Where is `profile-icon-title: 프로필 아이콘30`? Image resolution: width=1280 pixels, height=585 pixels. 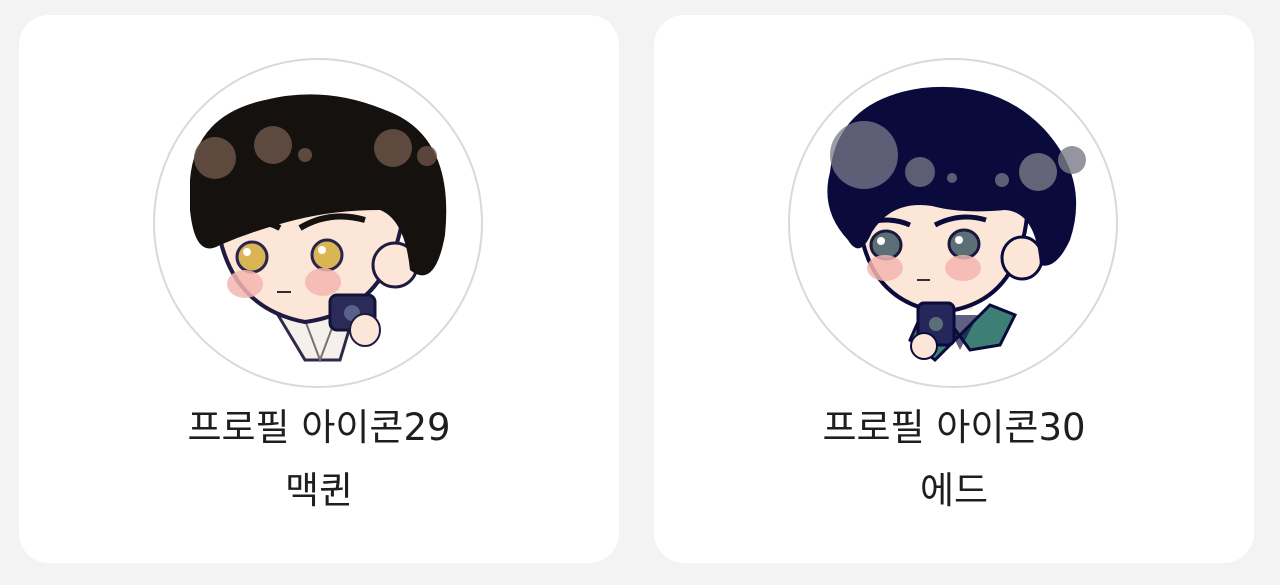
profile-icon-title: 프로필 아이콘30 is located at coordinates (954, 427).